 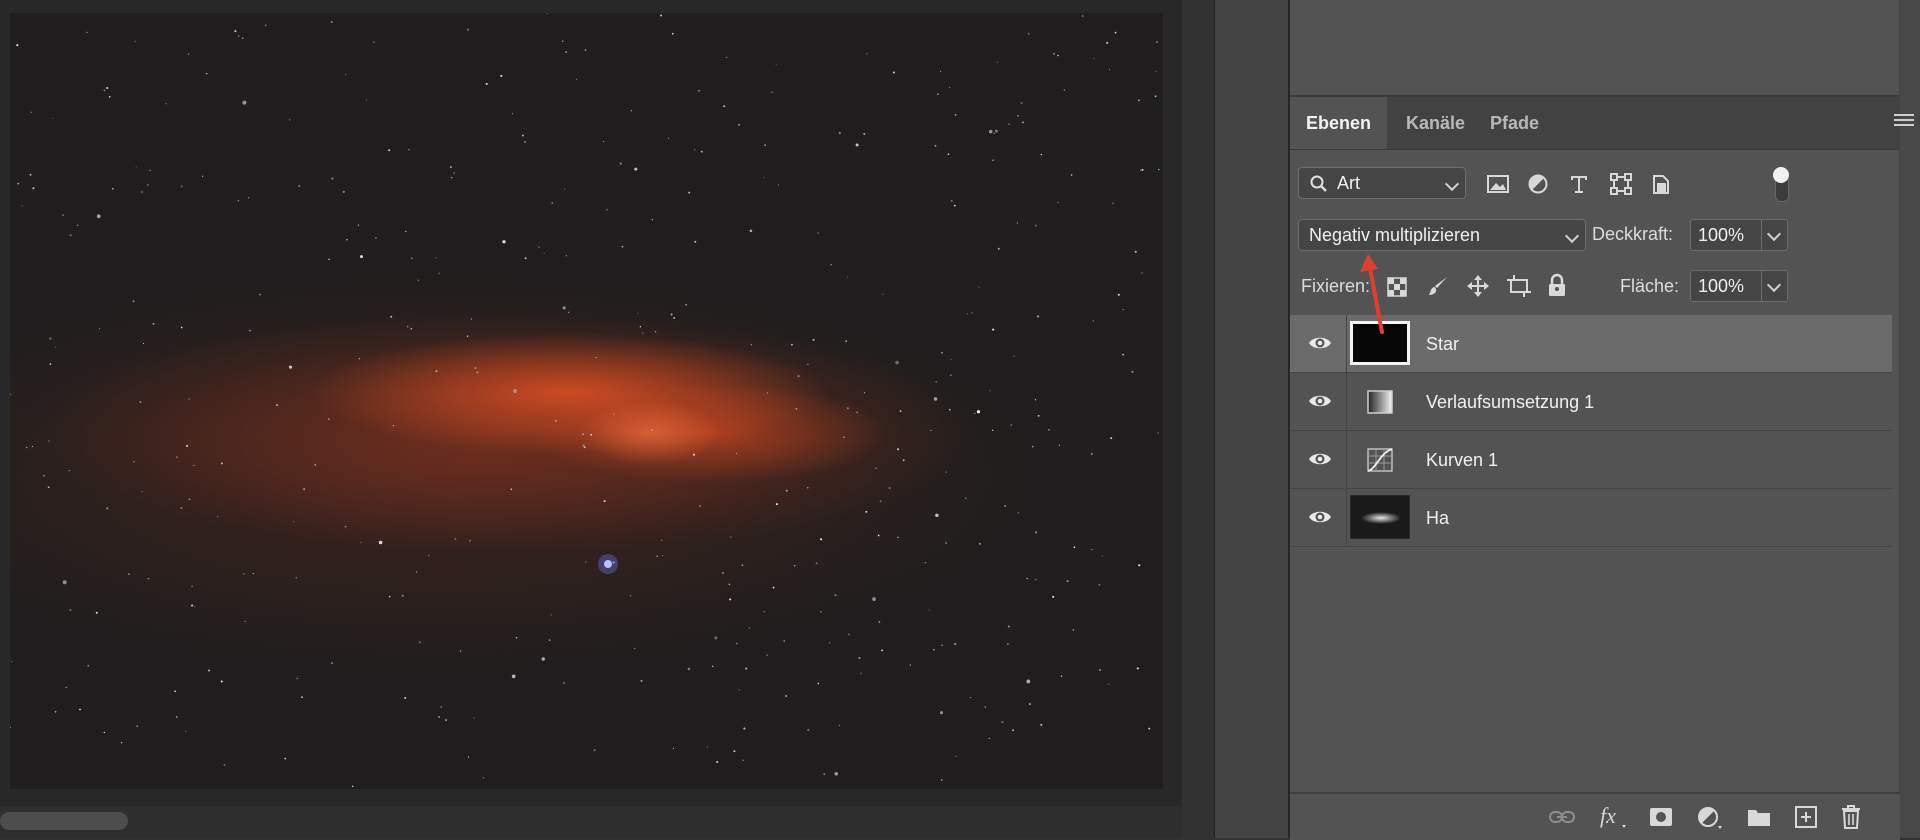 I want to click on panel-menu-icon, so click(x=1904, y=122).